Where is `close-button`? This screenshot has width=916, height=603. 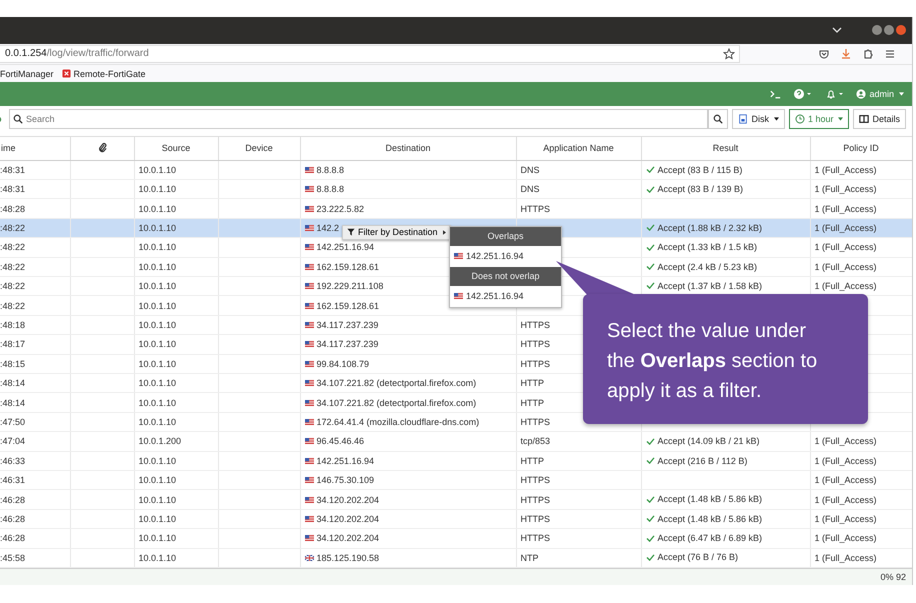
close-button is located at coordinates (901, 30).